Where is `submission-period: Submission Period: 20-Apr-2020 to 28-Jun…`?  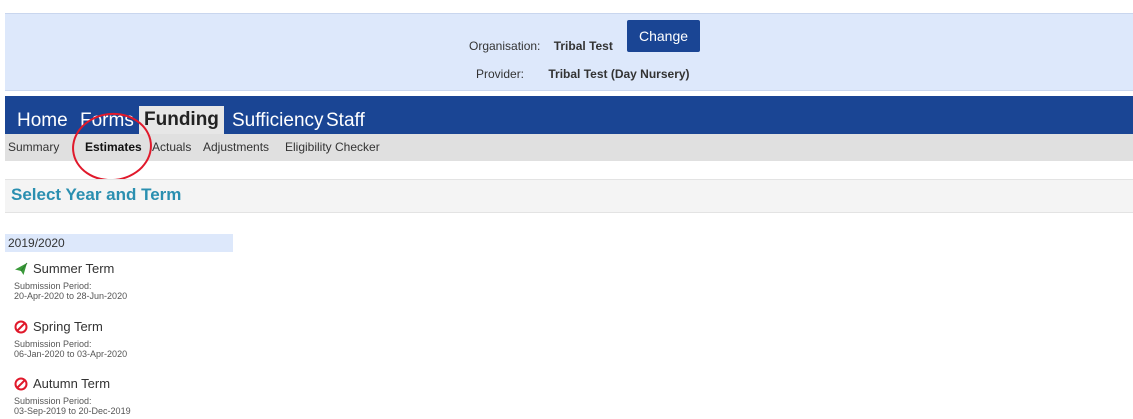
submission-period: Submission Period: 20-Apr-2020 to 28-Jun… is located at coordinates (70, 291).